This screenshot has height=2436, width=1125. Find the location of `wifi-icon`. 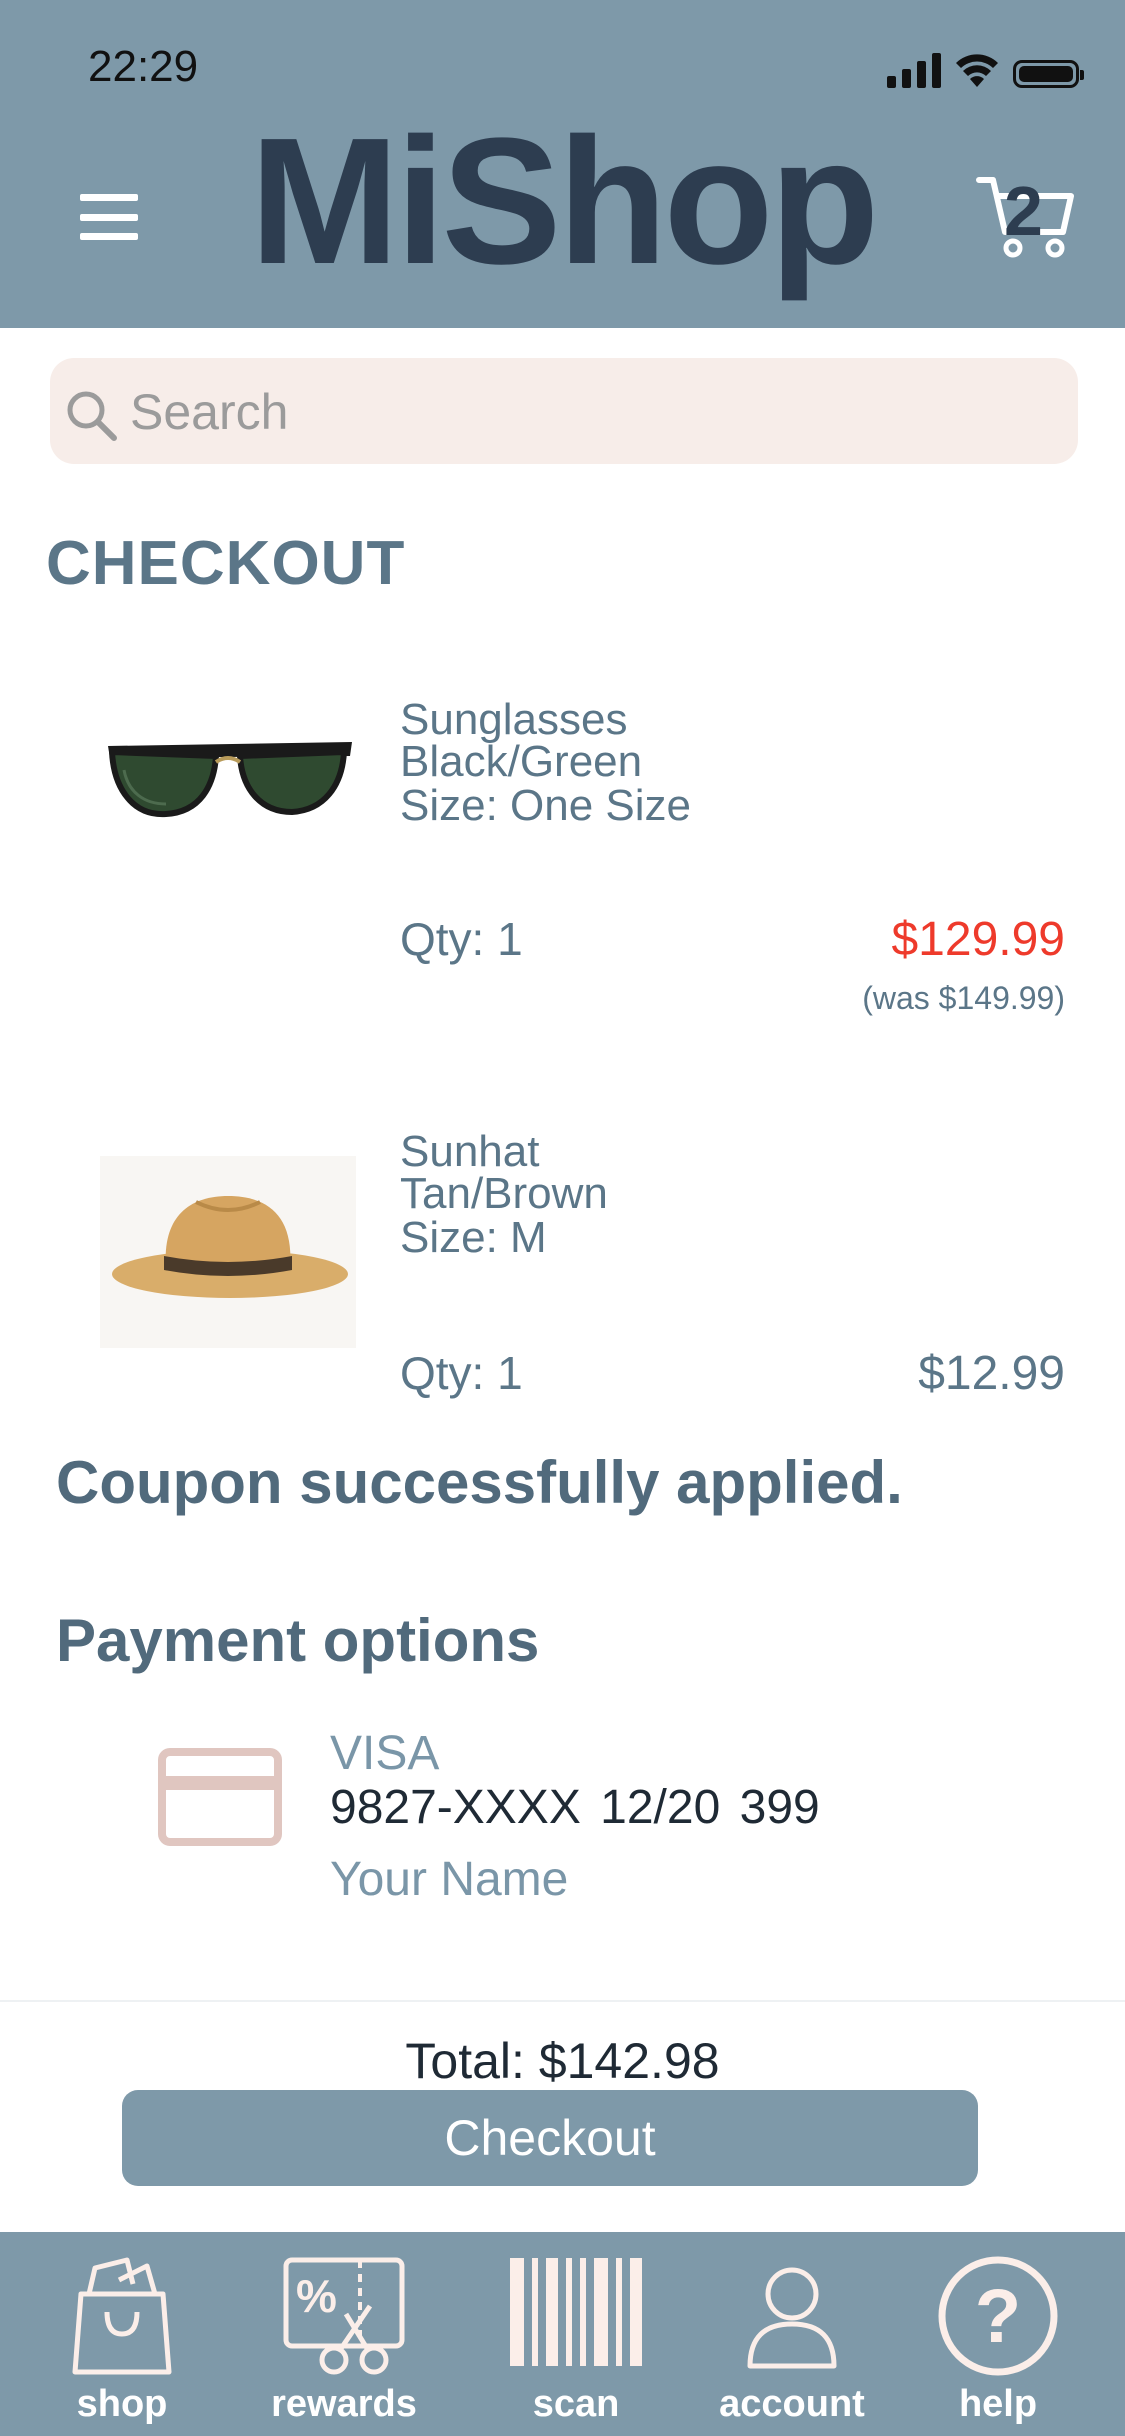

wifi-icon is located at coordinates (977, 70).